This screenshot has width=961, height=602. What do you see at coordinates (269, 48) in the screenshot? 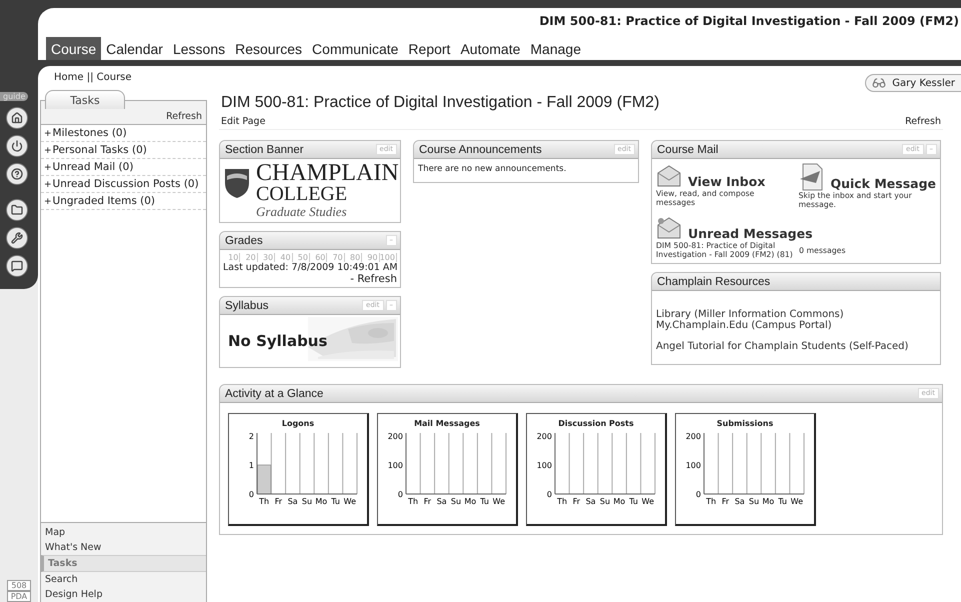
I see `nav-tab: Resources` at bounding box center [269, 48].